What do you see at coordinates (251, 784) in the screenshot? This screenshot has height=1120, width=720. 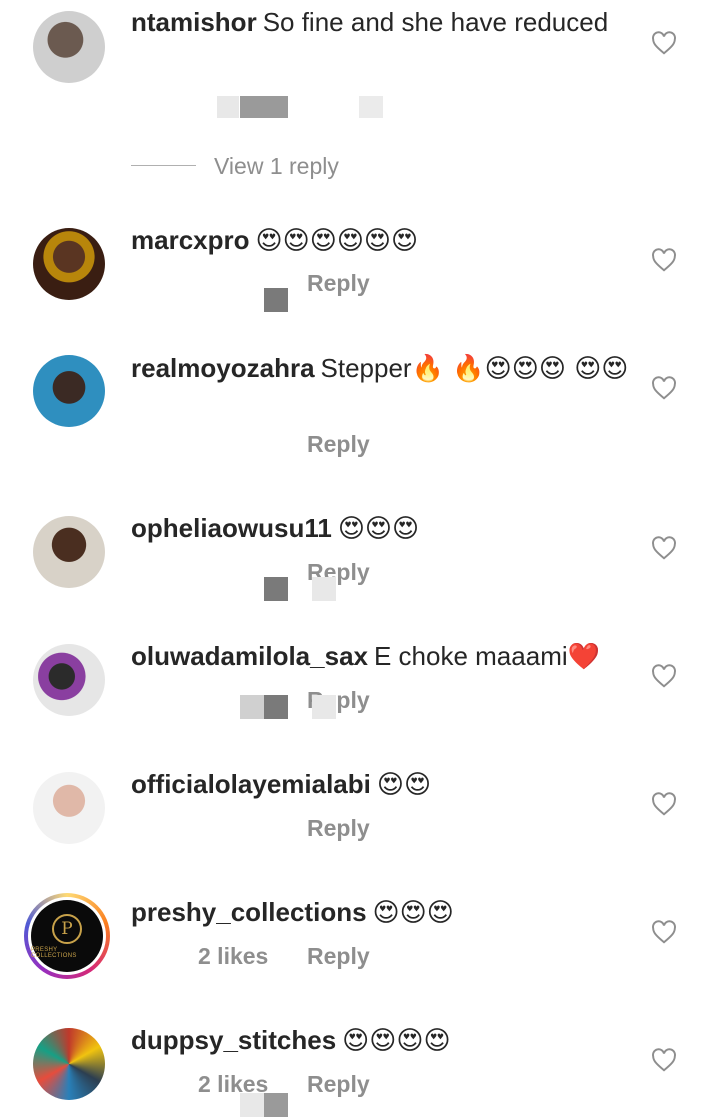 I see `username-link: officialolayemialabi` at bounding box center [251, 784].